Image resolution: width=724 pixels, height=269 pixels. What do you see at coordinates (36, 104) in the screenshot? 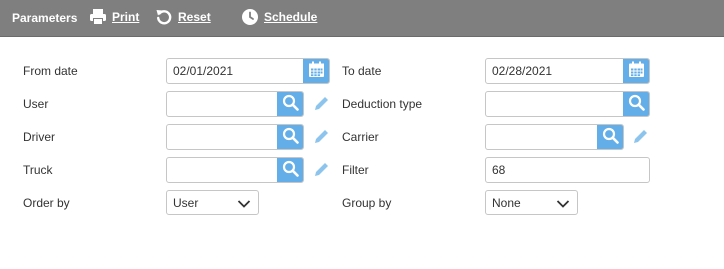
I see `user-label: User` at bounding box center [36, 104].